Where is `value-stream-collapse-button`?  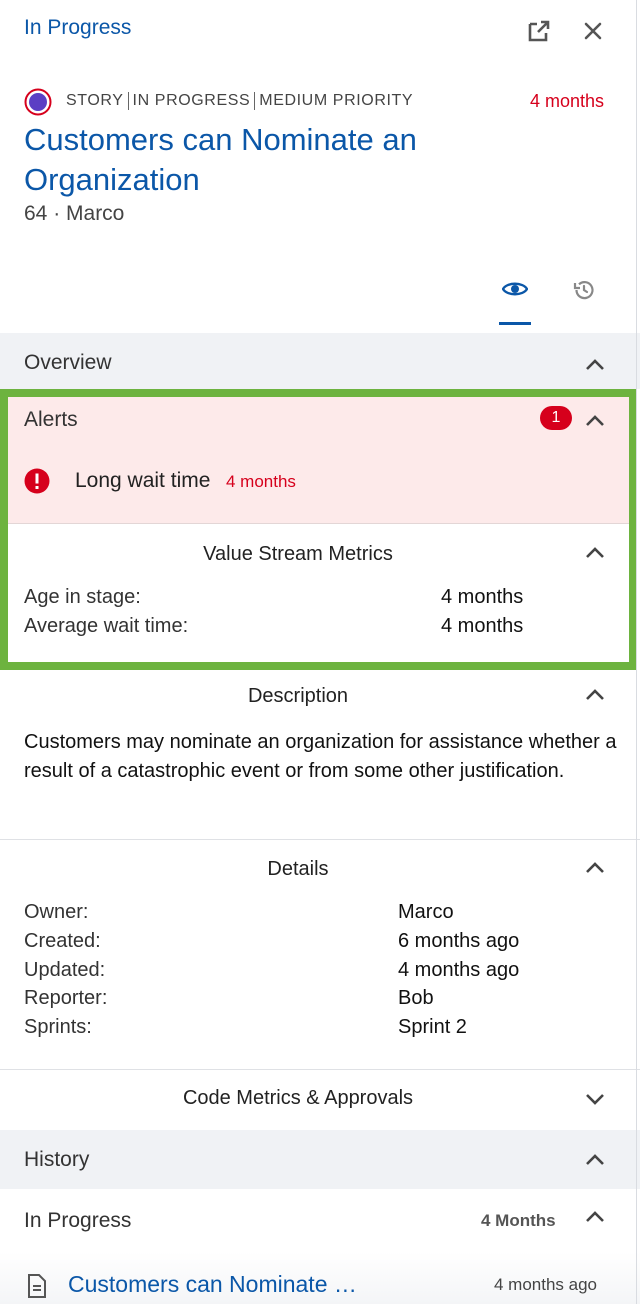
value-stream-collapse-button is located at coordinates (595, 553).